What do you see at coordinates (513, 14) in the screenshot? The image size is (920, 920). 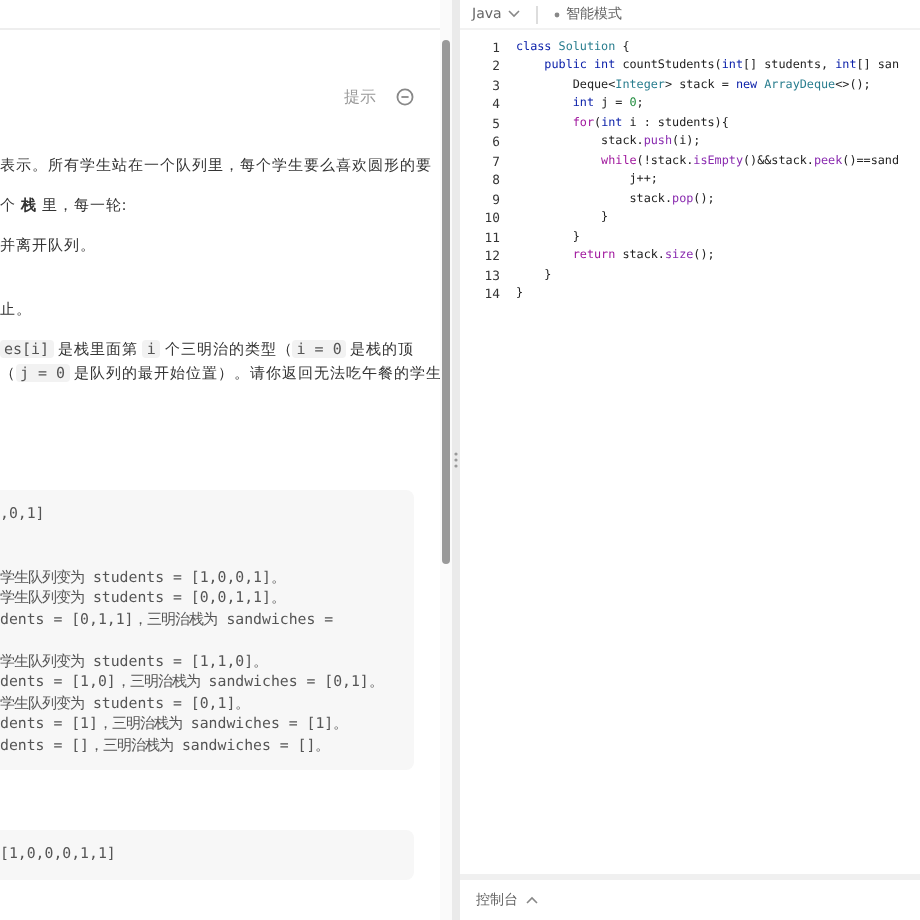 I see `chevron-down-icon` at bounding box center [513, 14].